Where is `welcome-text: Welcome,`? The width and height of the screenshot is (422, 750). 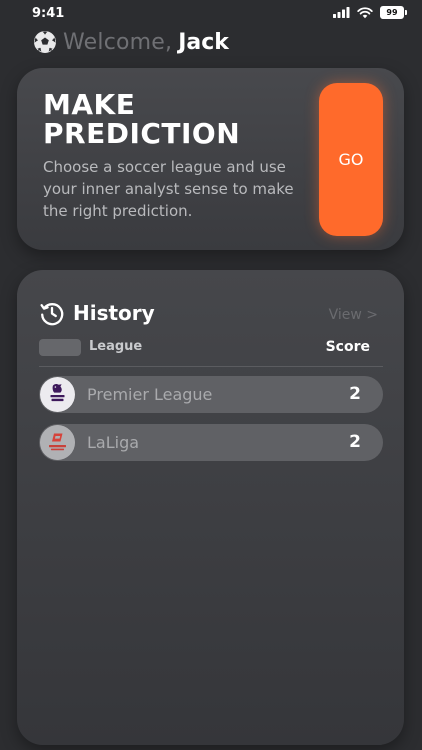 welcome-text: Welcome, is located at coordinates (118, 42).